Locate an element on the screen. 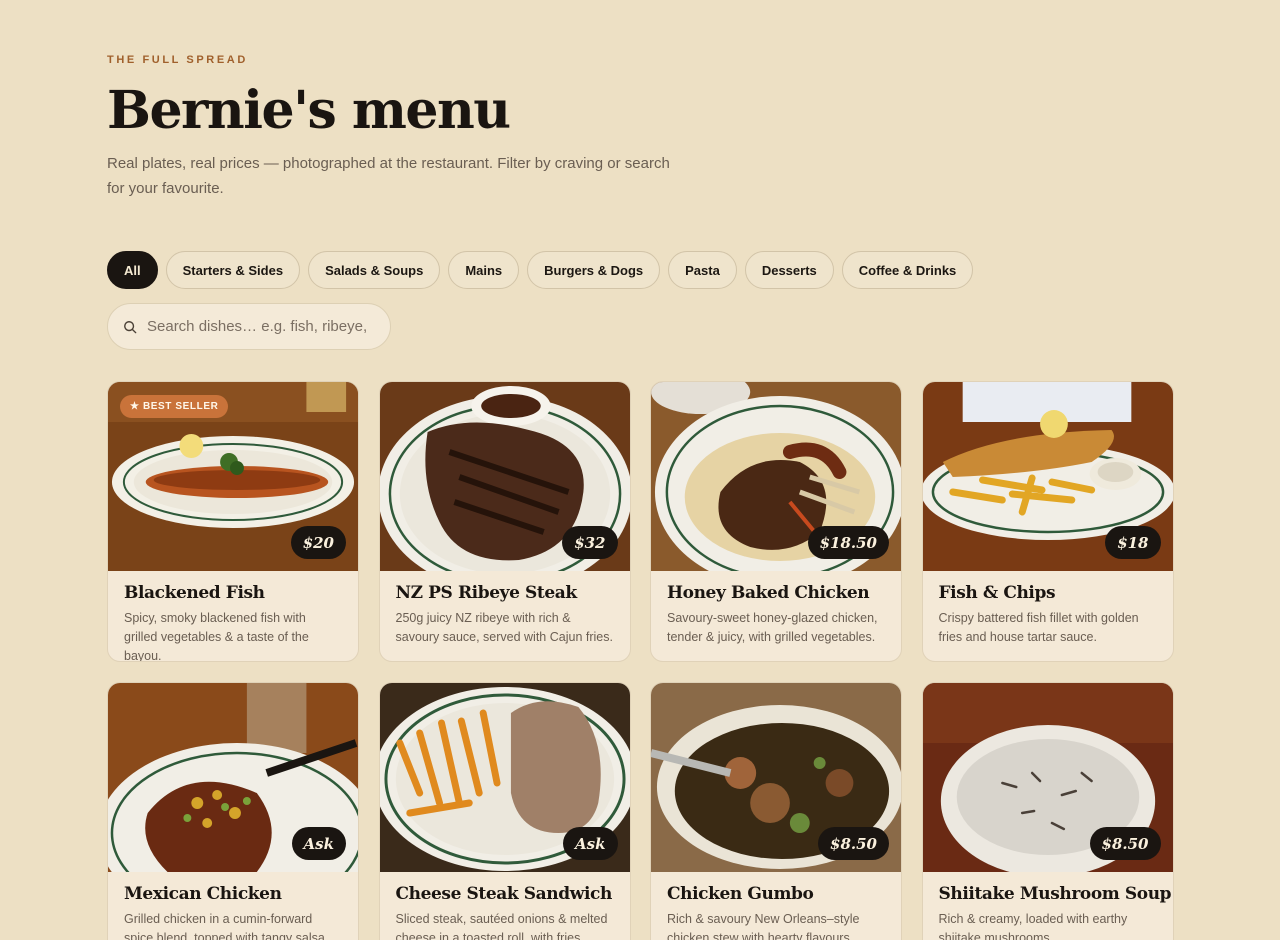 The width and height of the screenshot is (1280, 940). price-tag: $18.50 is located at coordinates (848, 542).